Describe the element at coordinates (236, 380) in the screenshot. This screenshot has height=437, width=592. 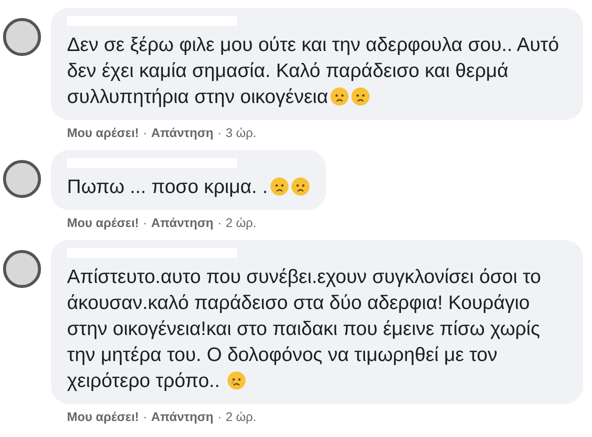
I see `crying-face-icon` at that location.